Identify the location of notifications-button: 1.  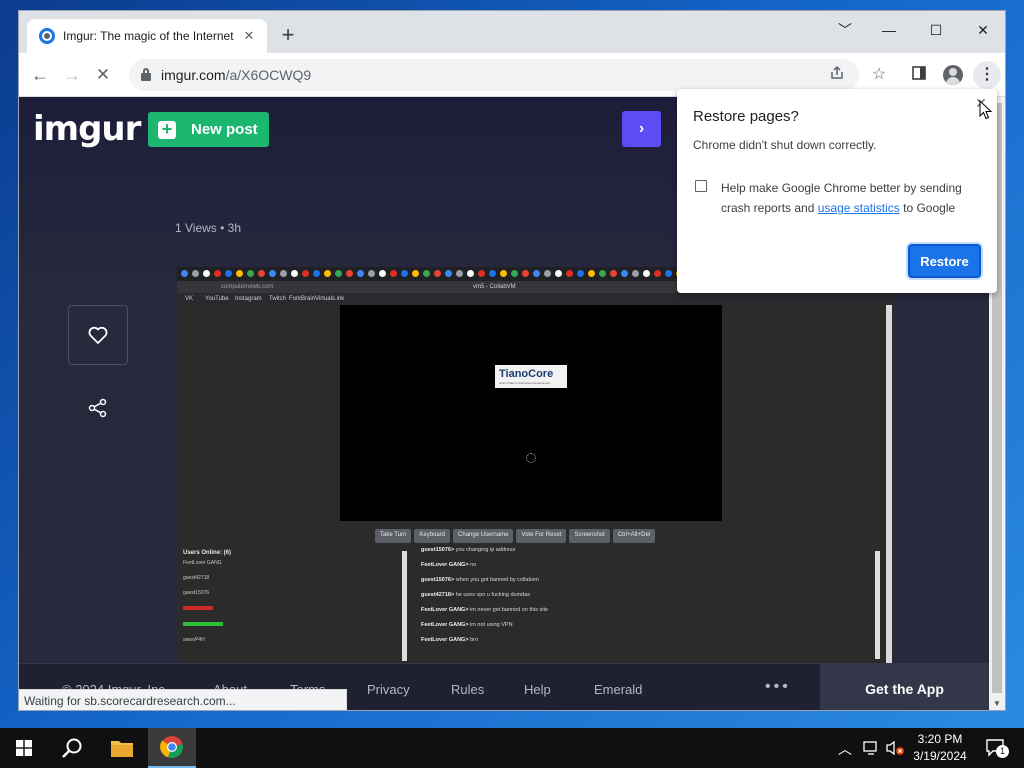
(996, 748).